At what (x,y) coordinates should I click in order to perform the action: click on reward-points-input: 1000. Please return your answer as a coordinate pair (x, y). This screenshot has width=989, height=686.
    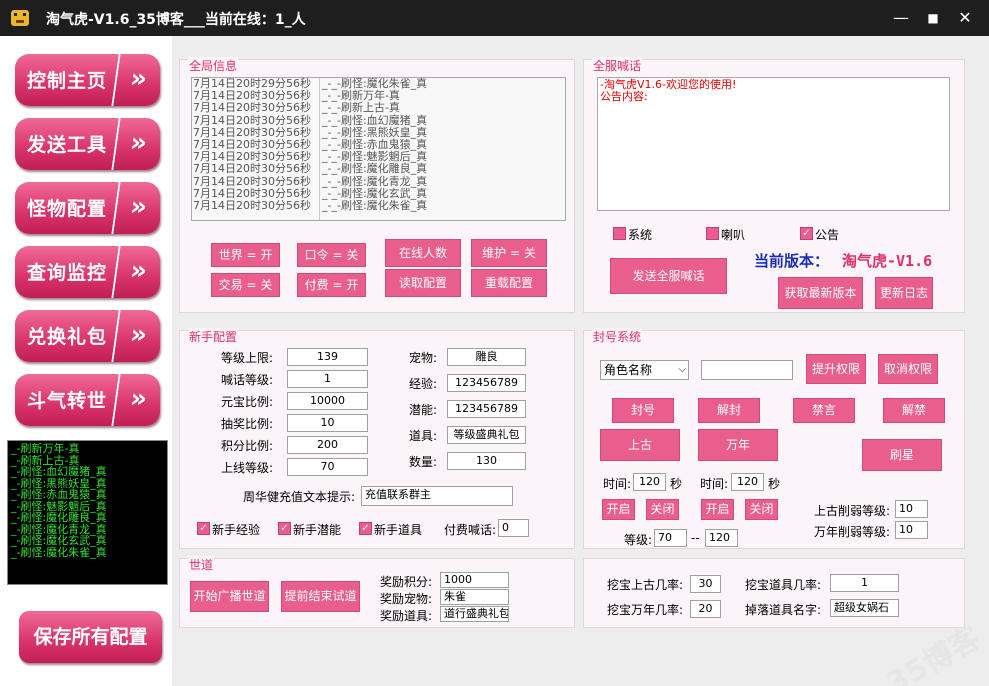
    Looking at the image, I should click on (474, 580).